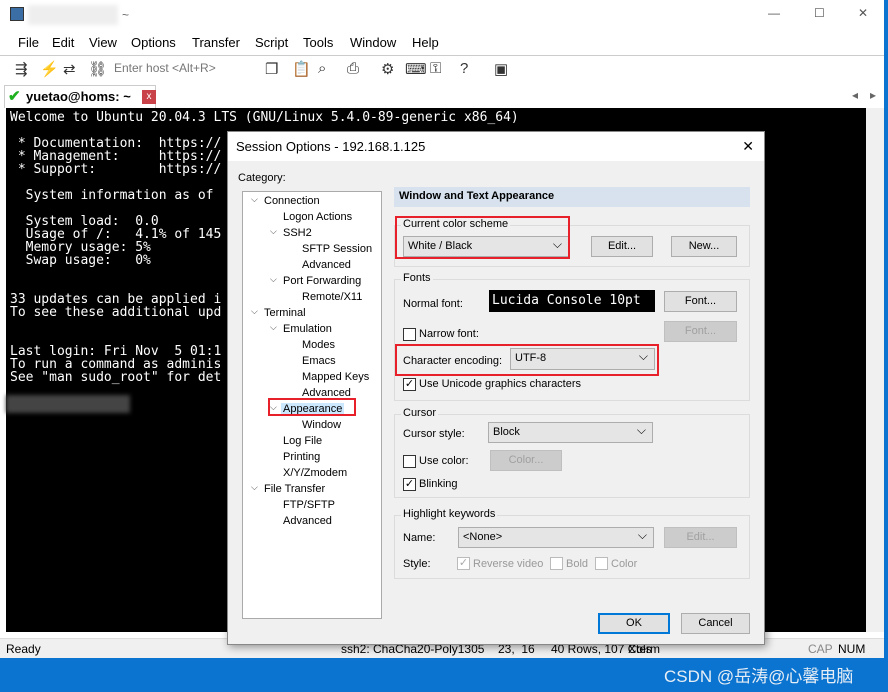  Describe the element at coordinates (420, 413) in the screenshot. I see `cursor-label: Cursor` at that location.